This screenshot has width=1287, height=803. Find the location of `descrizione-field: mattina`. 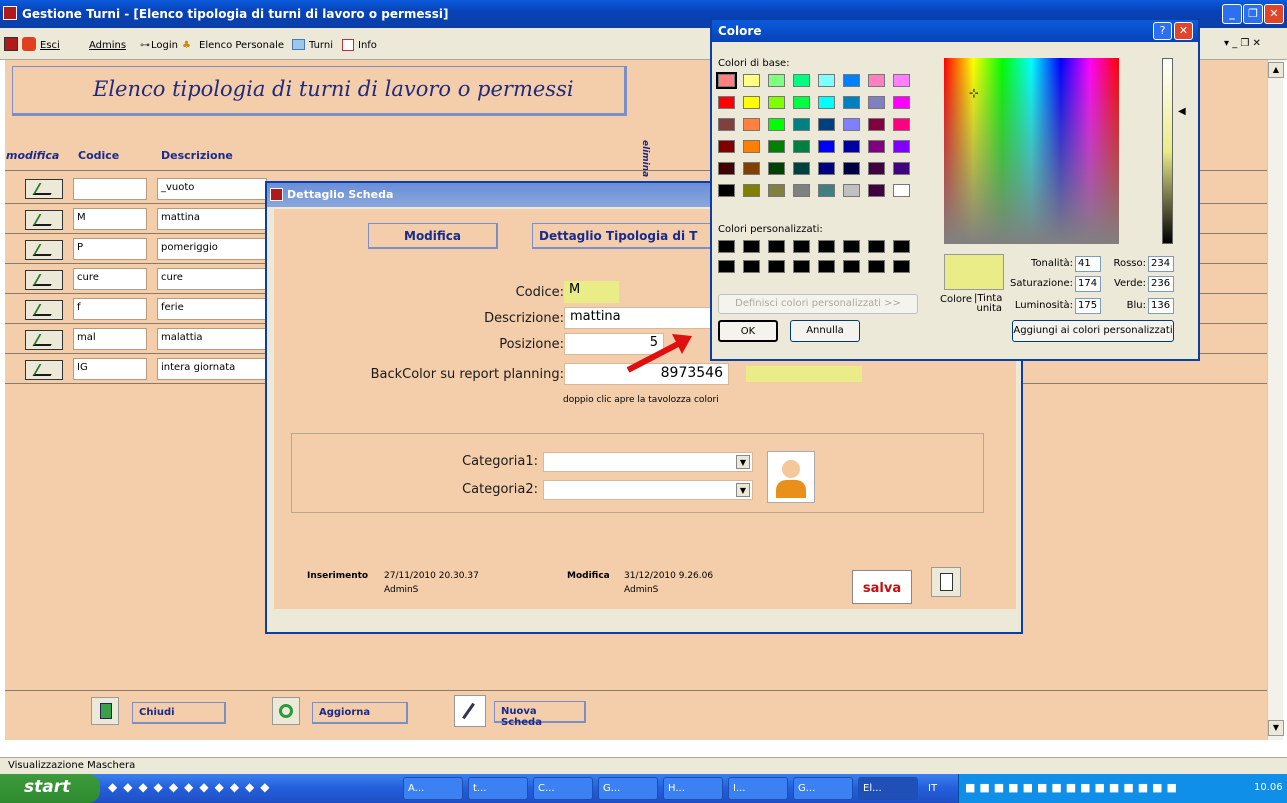

descrizione-field: mattina is located at coordinates (639, 318).